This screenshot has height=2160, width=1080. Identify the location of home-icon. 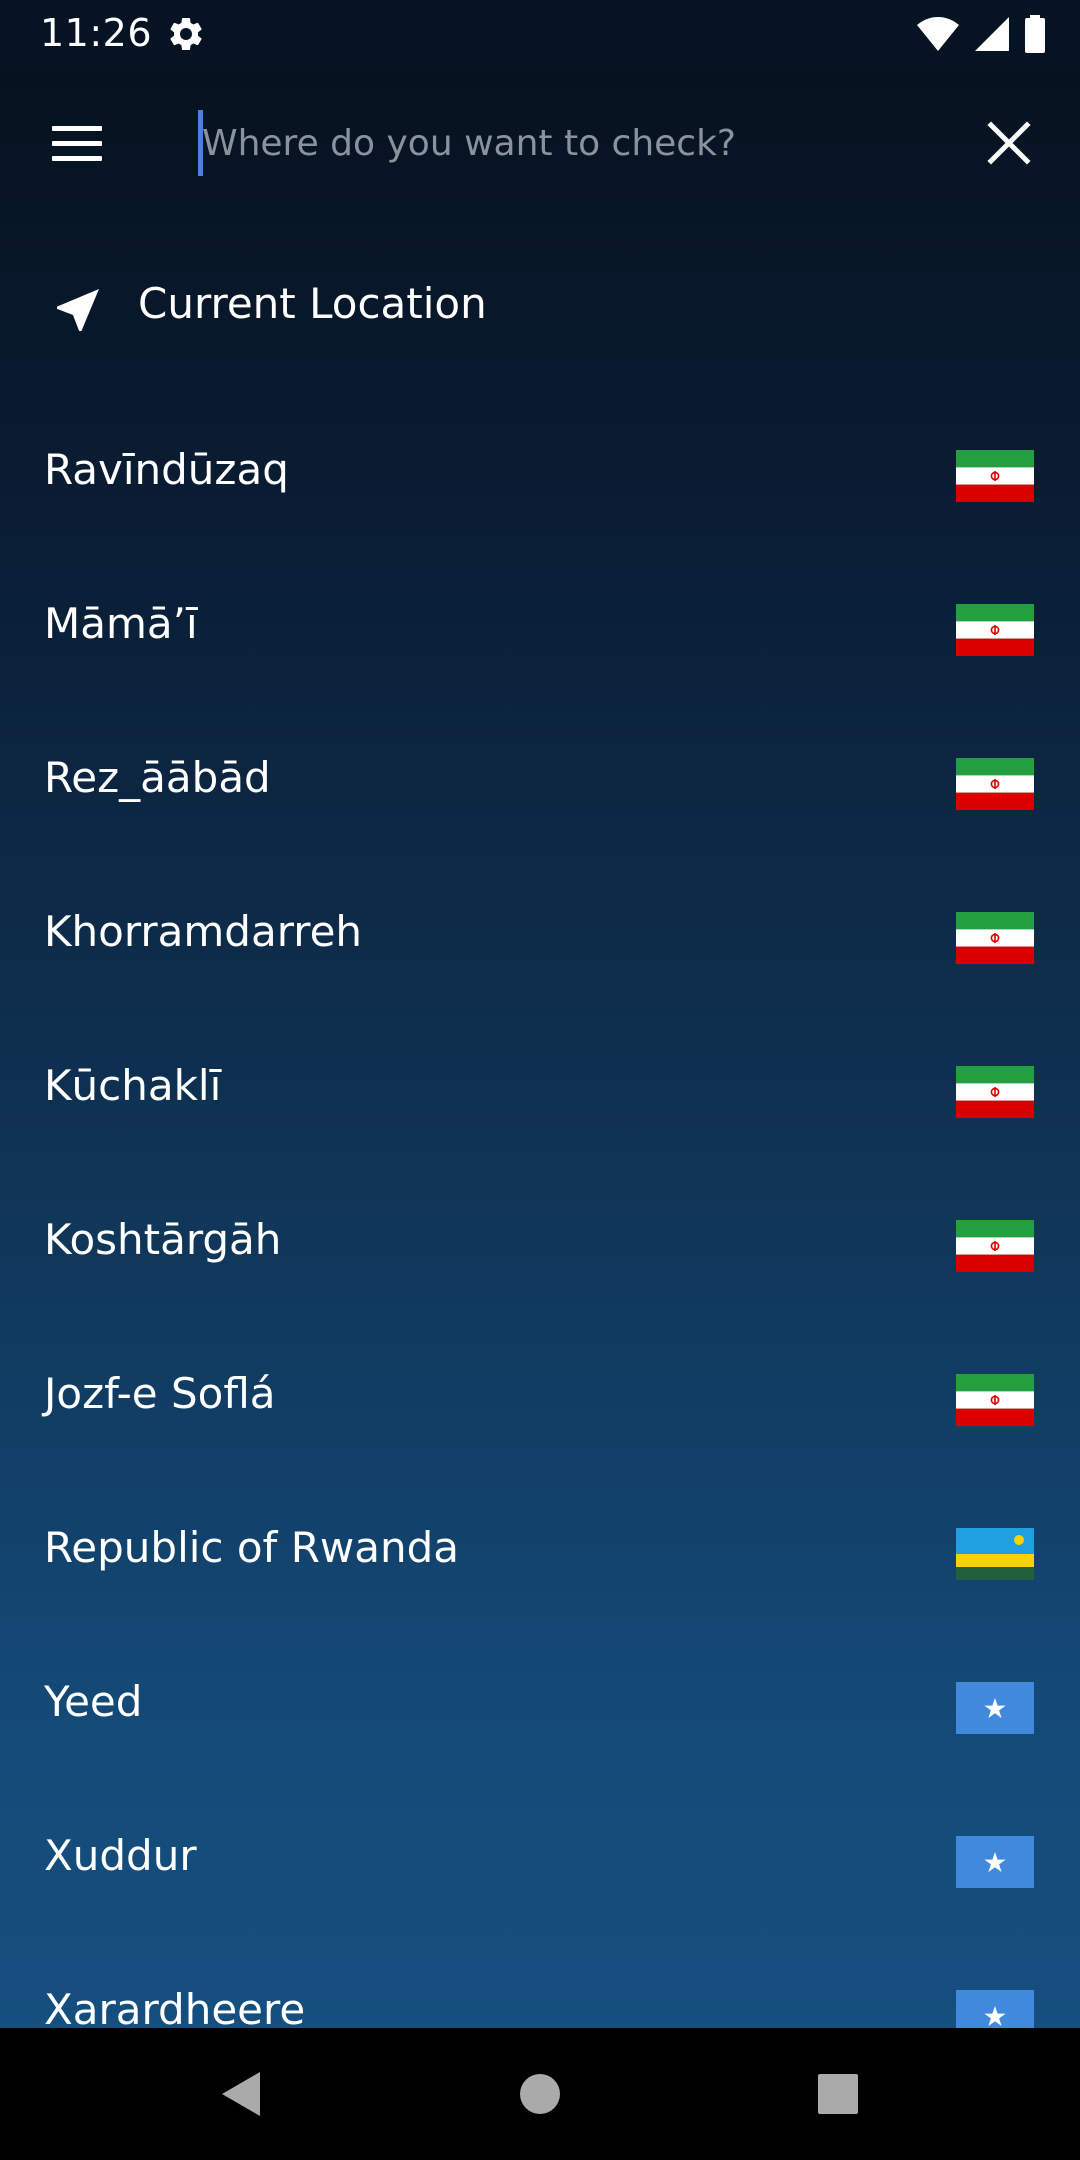
(540, 2094).